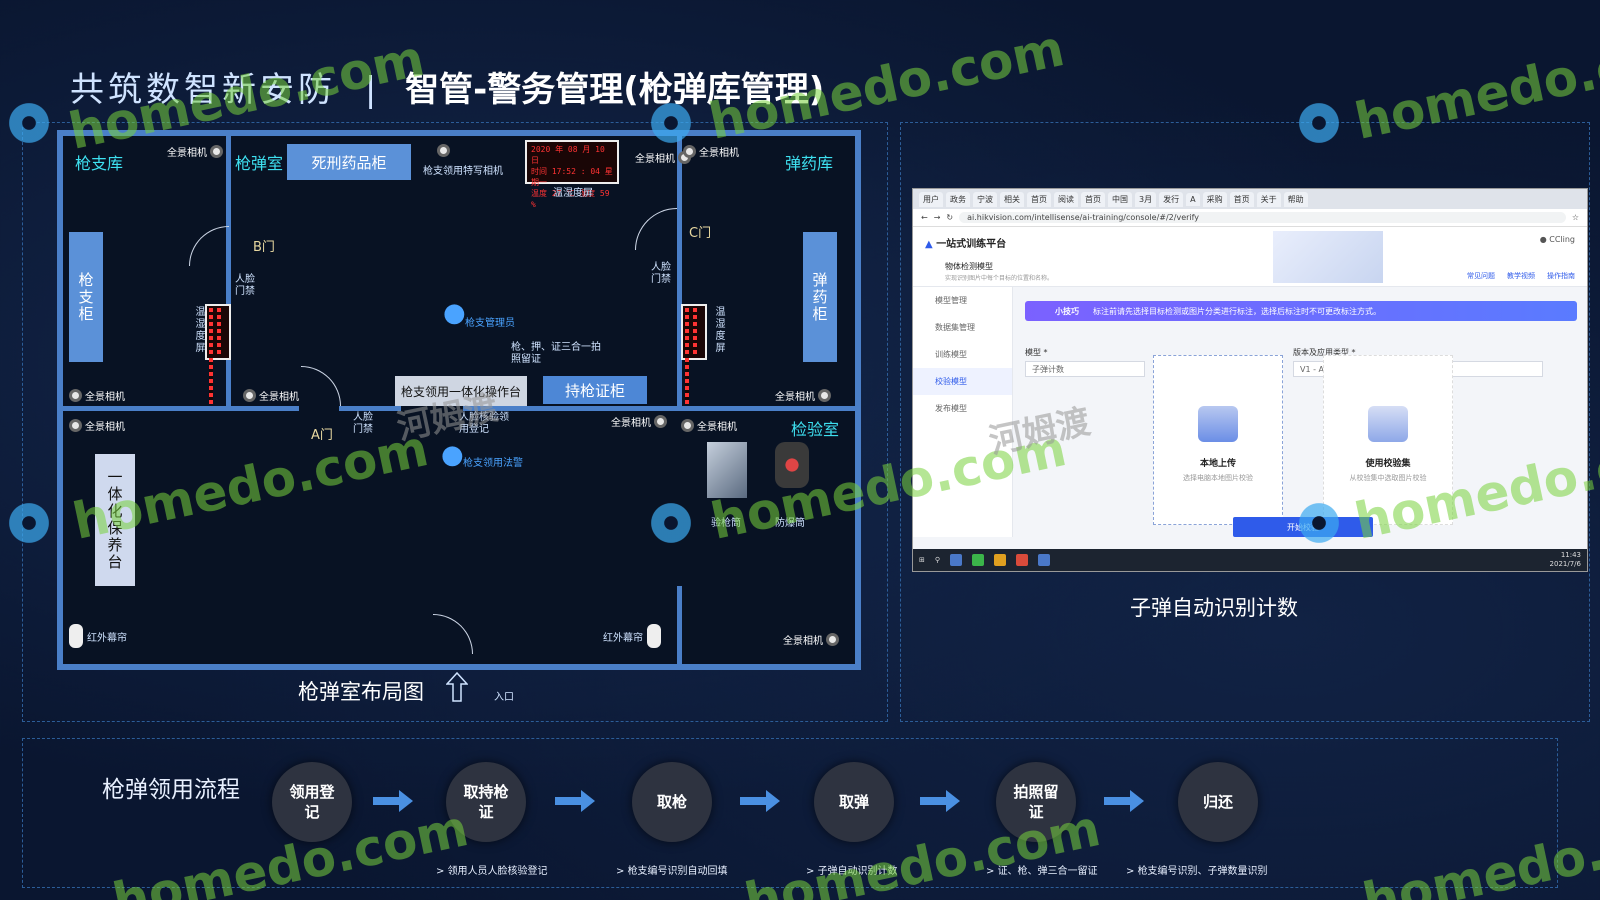  I want to click on browser-tab: 政务, so click(958, 199).